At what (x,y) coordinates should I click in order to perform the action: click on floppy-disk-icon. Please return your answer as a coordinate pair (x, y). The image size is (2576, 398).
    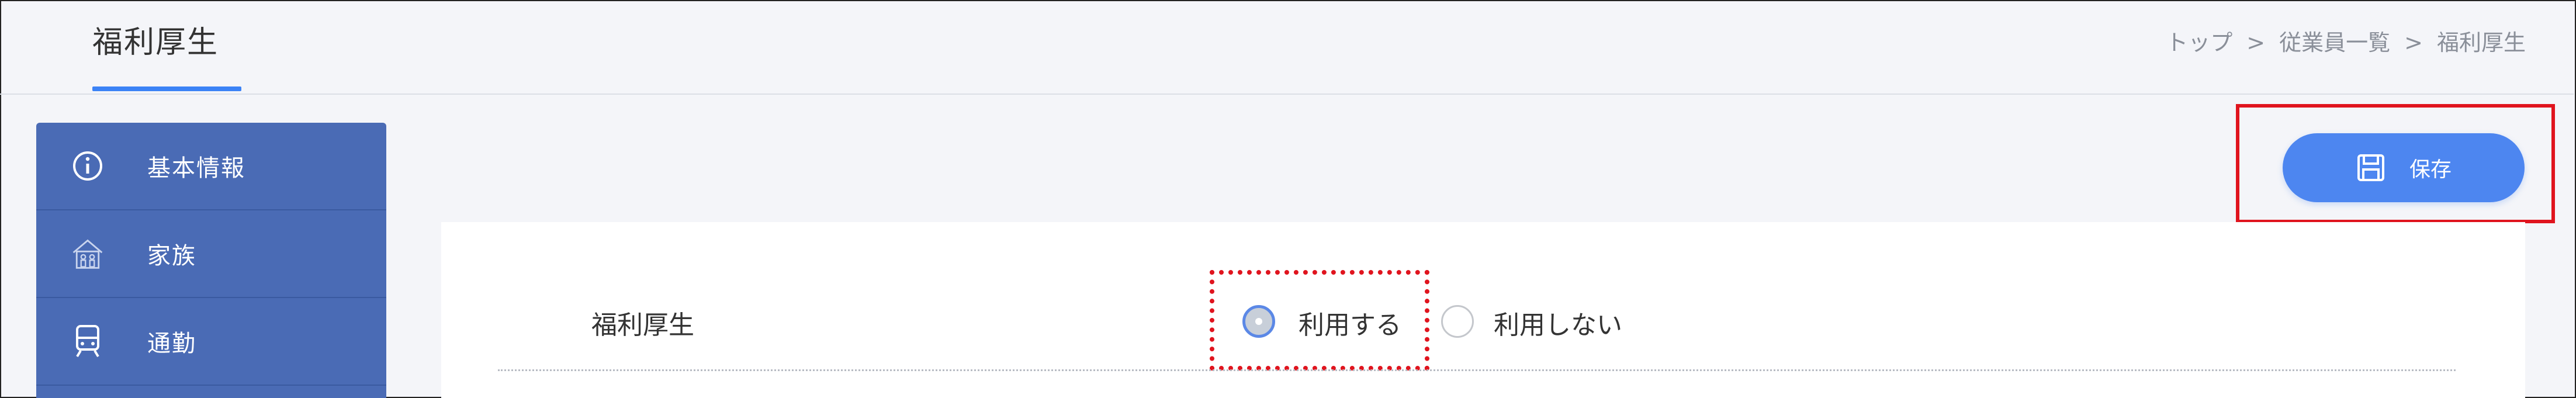
    Looking at the image, I should click on (2371, 168).